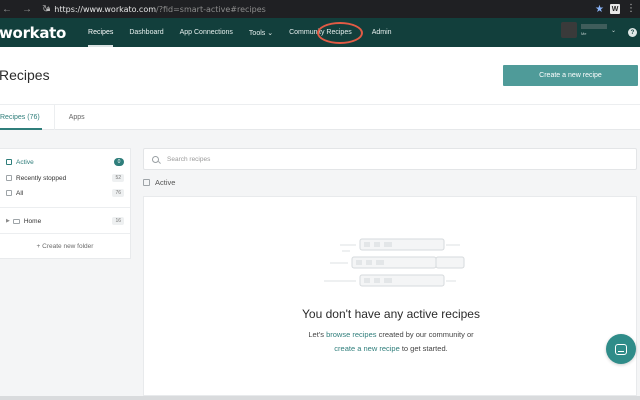 The width and height of the screenshot is (640, 400). What do you see at coordinates (165, 182) in the screenshot?
I see `section-title: Active` at bounding box center [165, 182].